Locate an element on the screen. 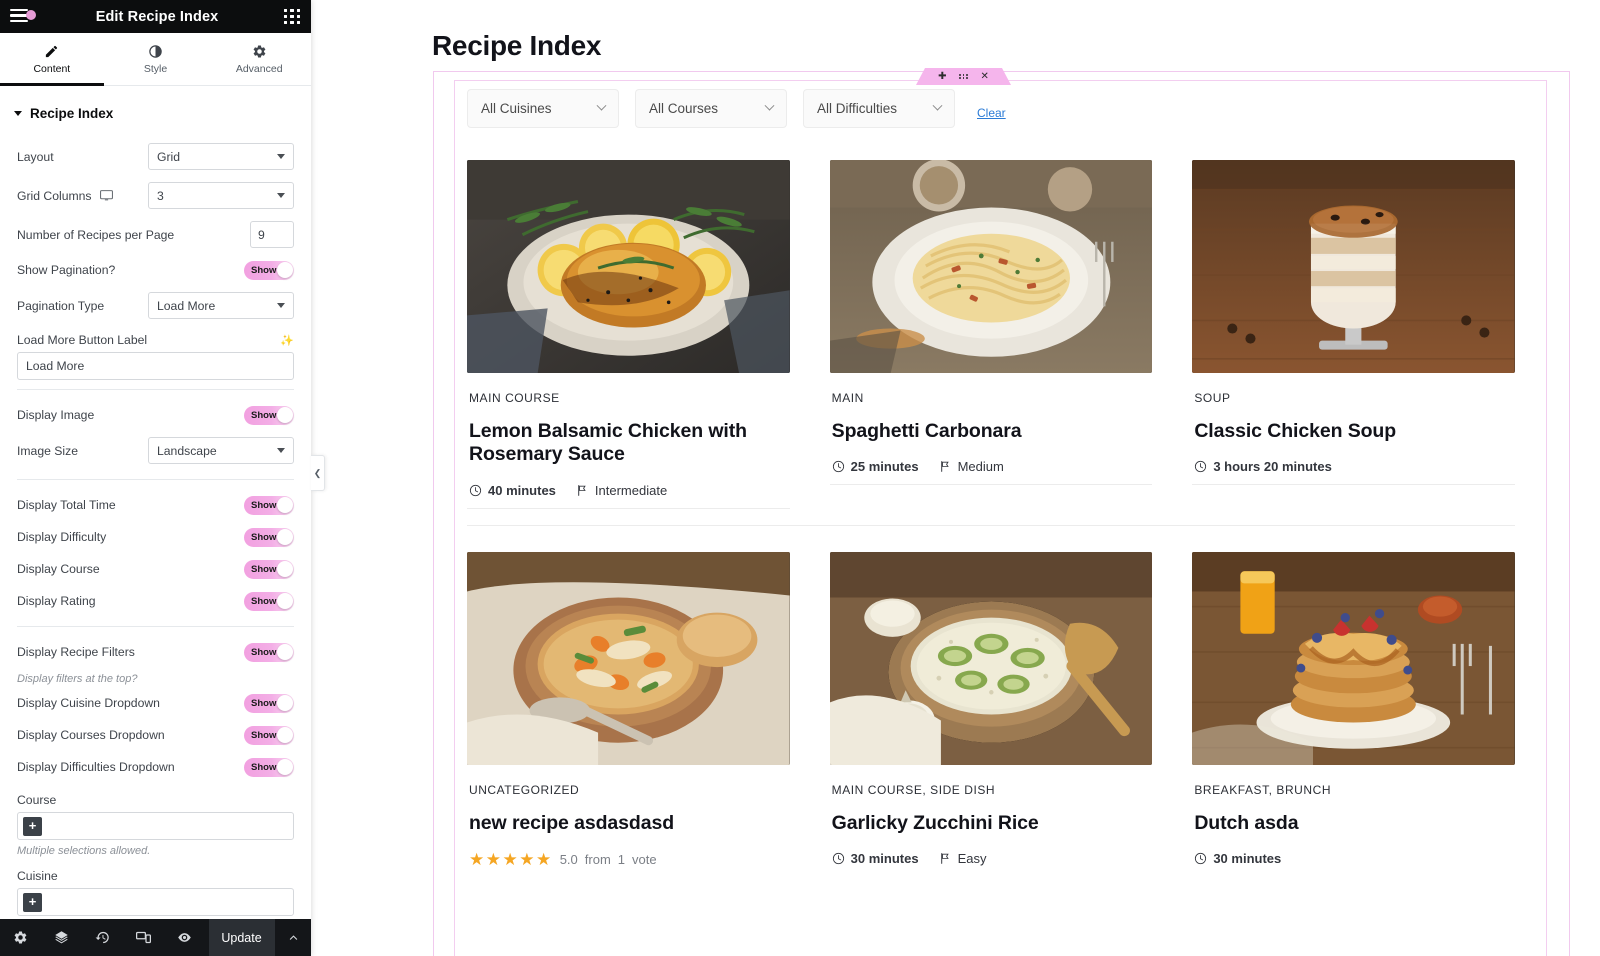  pagination-type-select: Load More is located at coordinates (221, 305).